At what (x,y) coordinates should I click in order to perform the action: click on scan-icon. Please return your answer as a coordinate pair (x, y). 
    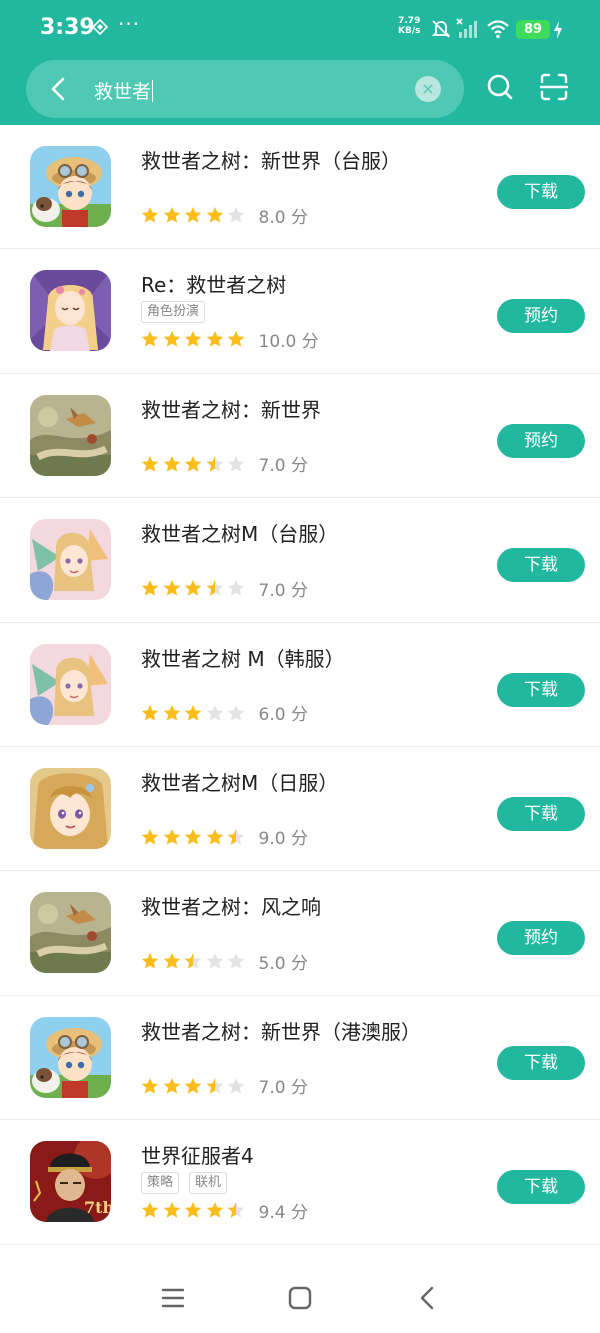
    Looking at the image, I should click on (554, 87).